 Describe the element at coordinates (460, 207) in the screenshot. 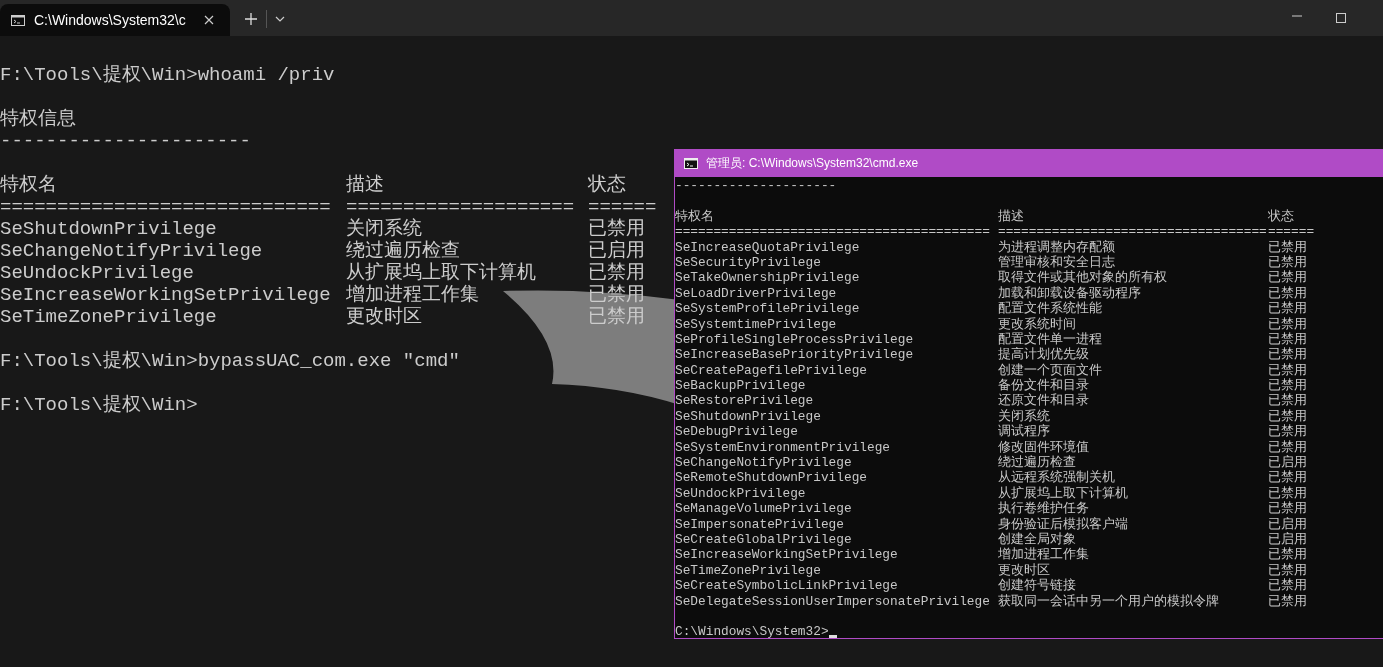

I see `equals-rule-text: ====================` at that location.